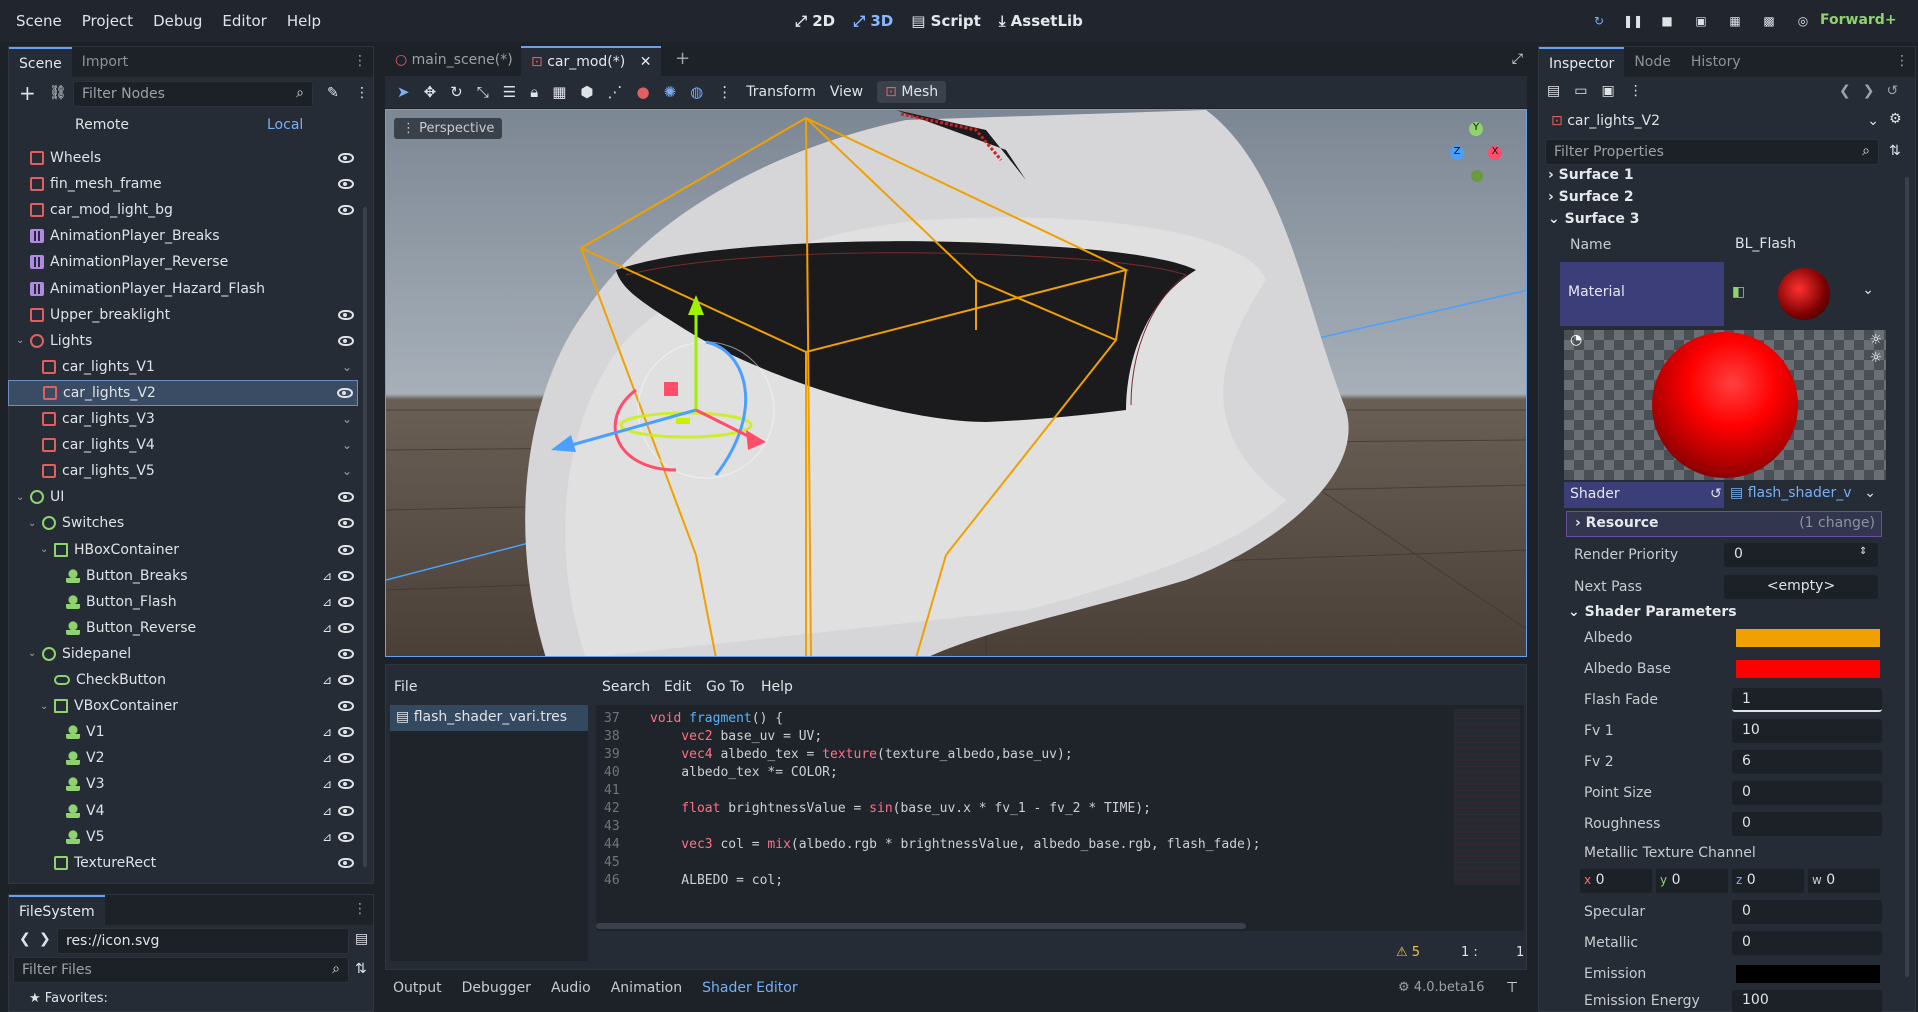 This screenshot has height=1012, width=1918. Describe the element at coordinates (496, 988) in the screenshot. I see `tab-debugger: Debugger` at that location.